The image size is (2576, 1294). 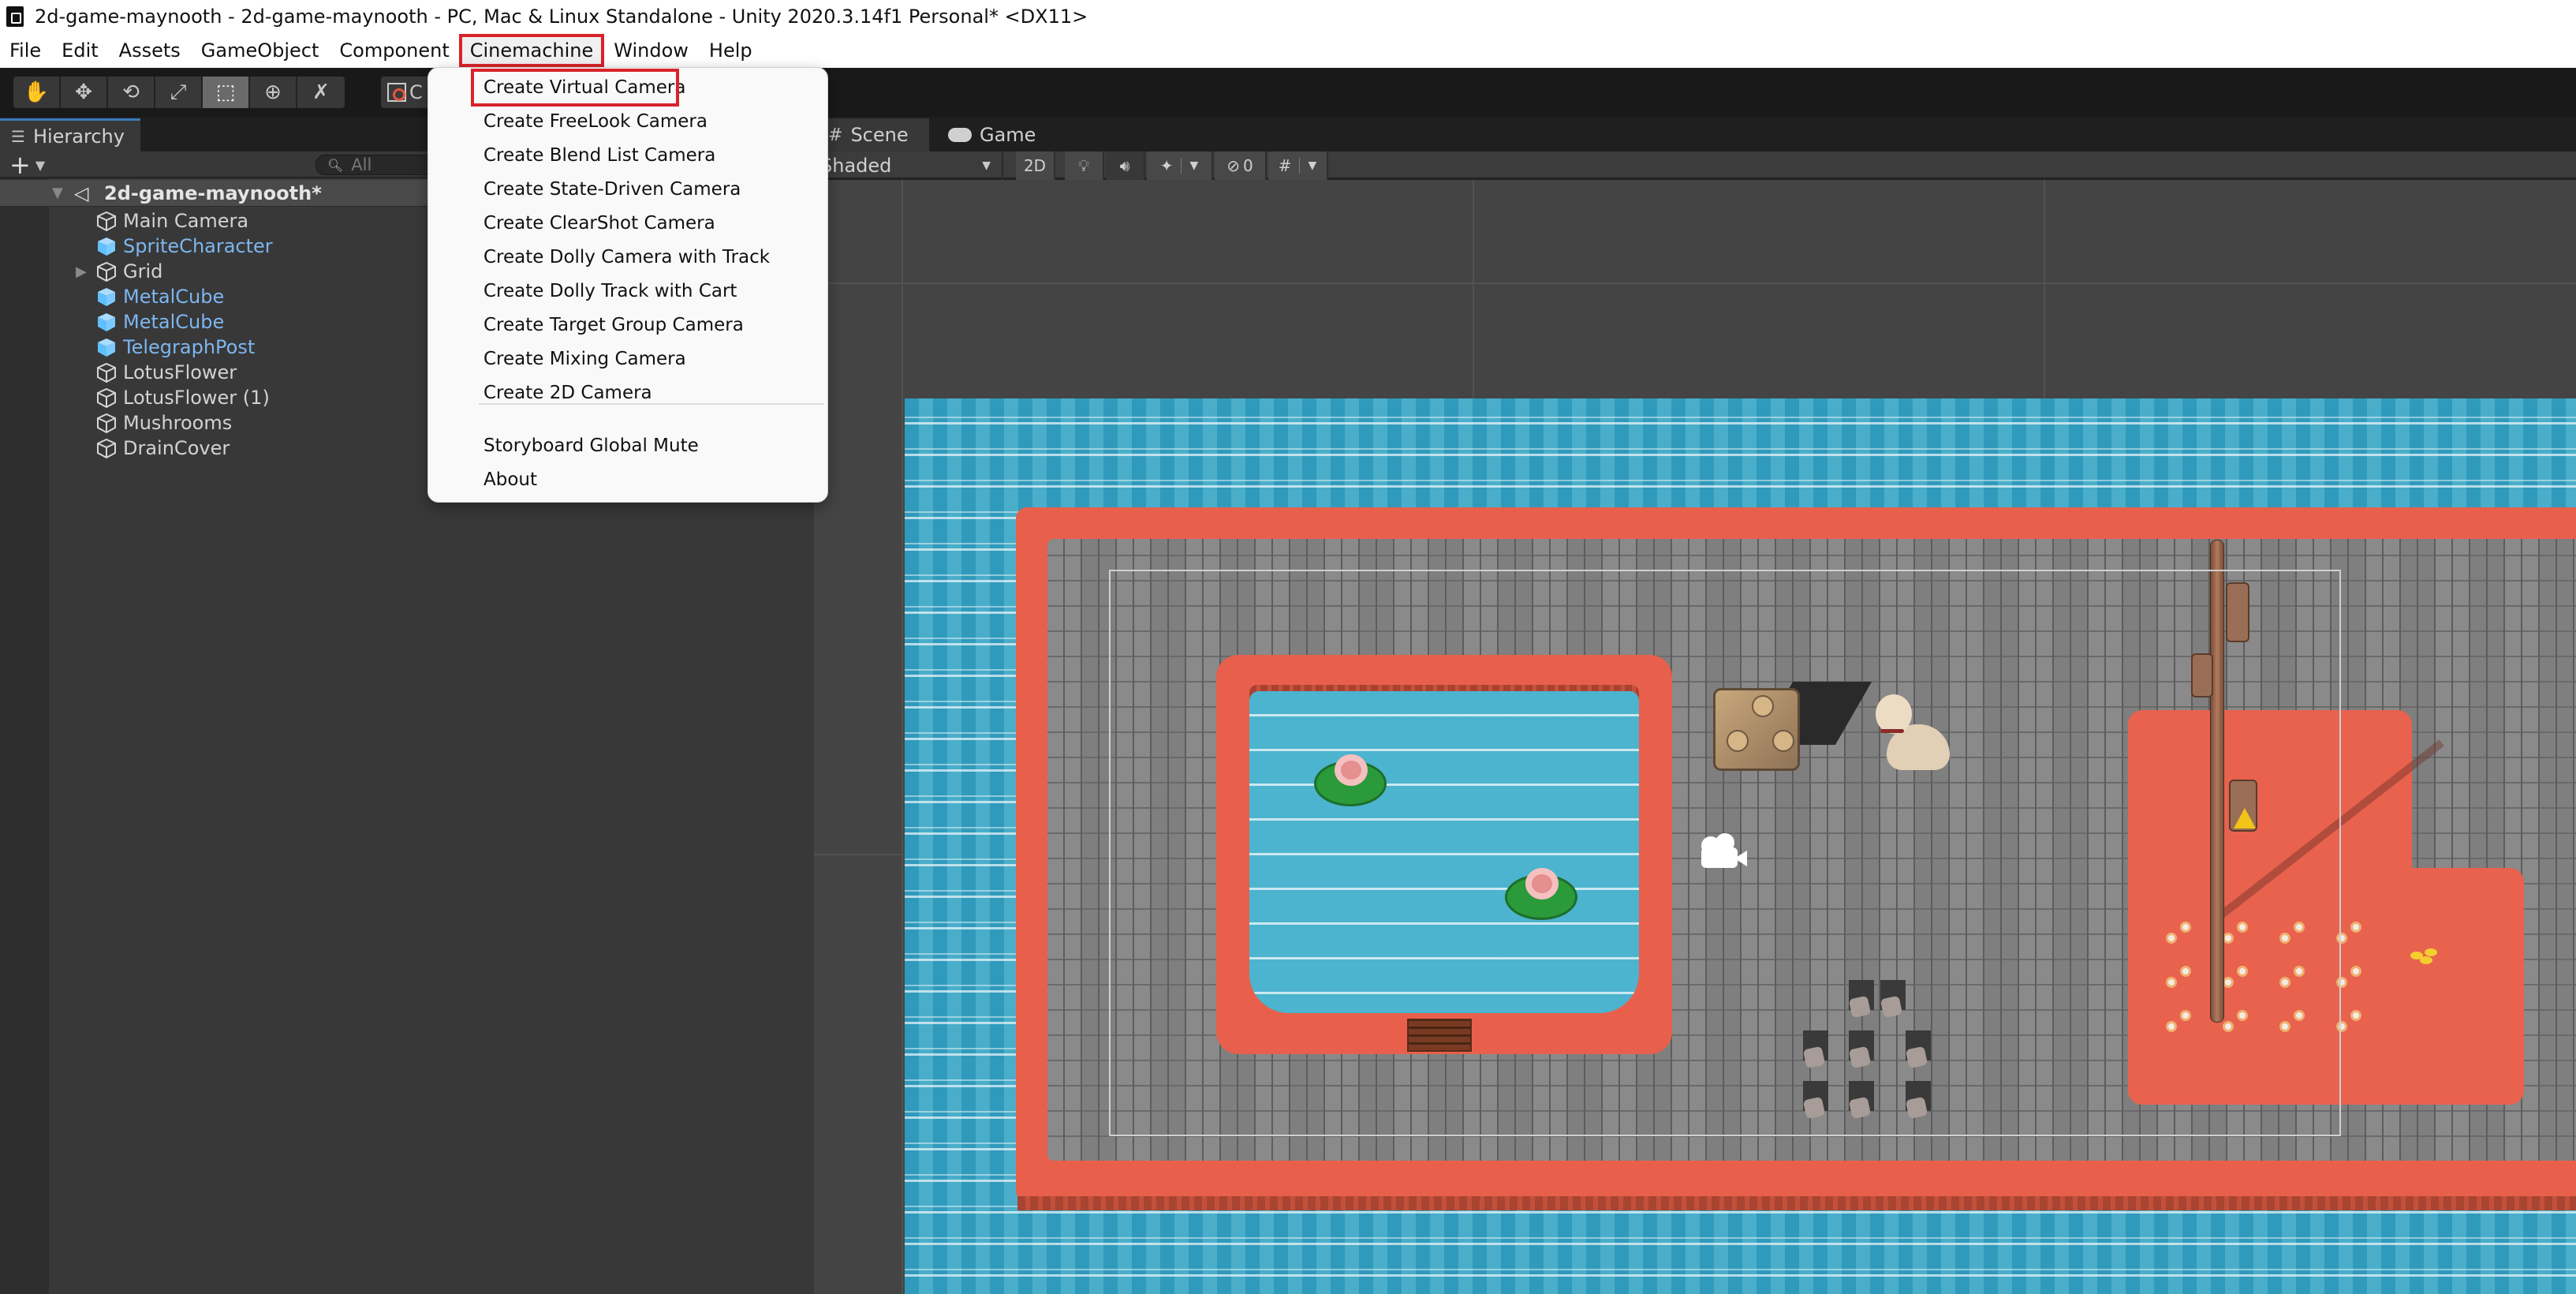 What do you see at coordinates (1008, 135) in the screenshot?
I see `tab-game-label: Game` at bounding box center [1008, 135].